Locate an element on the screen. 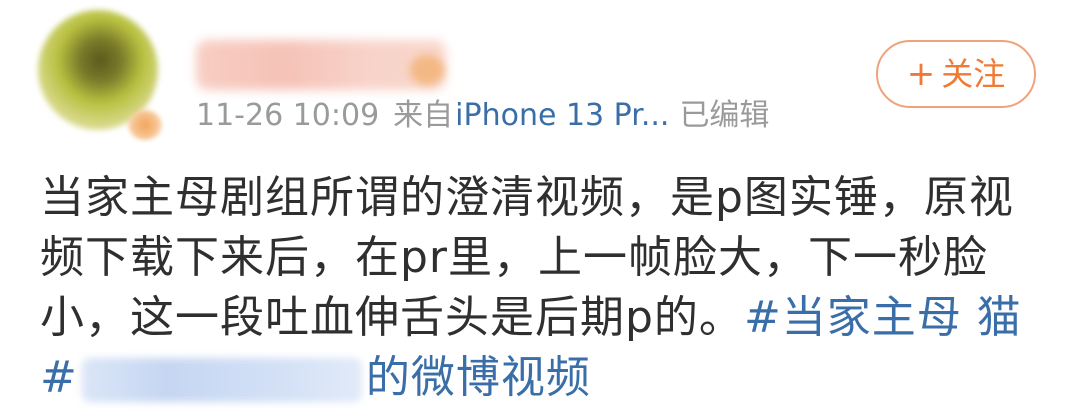 Image resolution: width=1080 pixels, height=414 pixels. post-text-line: # 的微博视频 is located at coordinates (540, 378).